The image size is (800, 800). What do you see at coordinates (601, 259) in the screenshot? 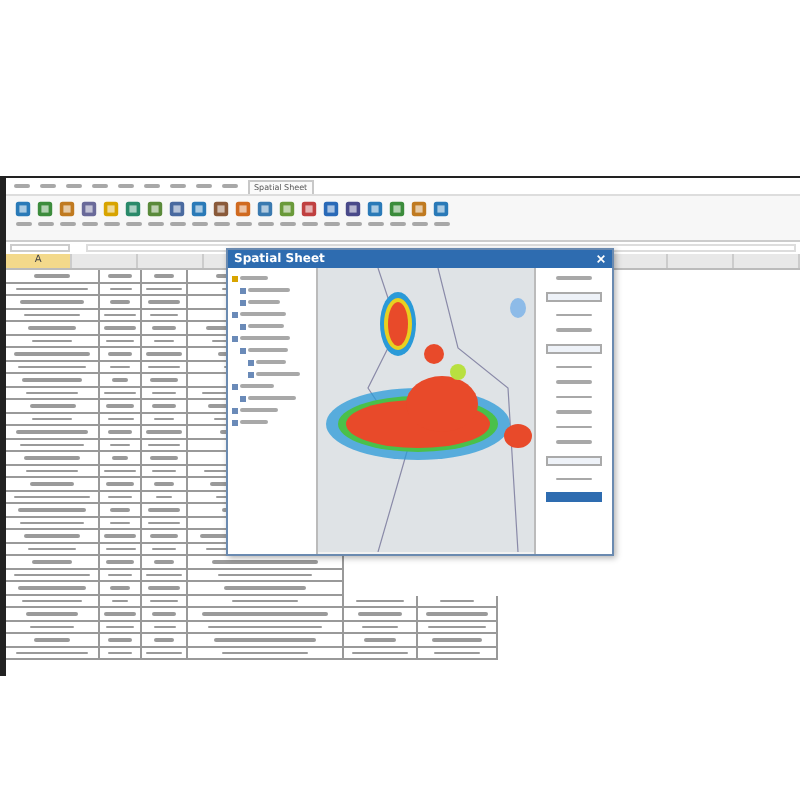
I see `close-icon` at bounding box center [601, 259].